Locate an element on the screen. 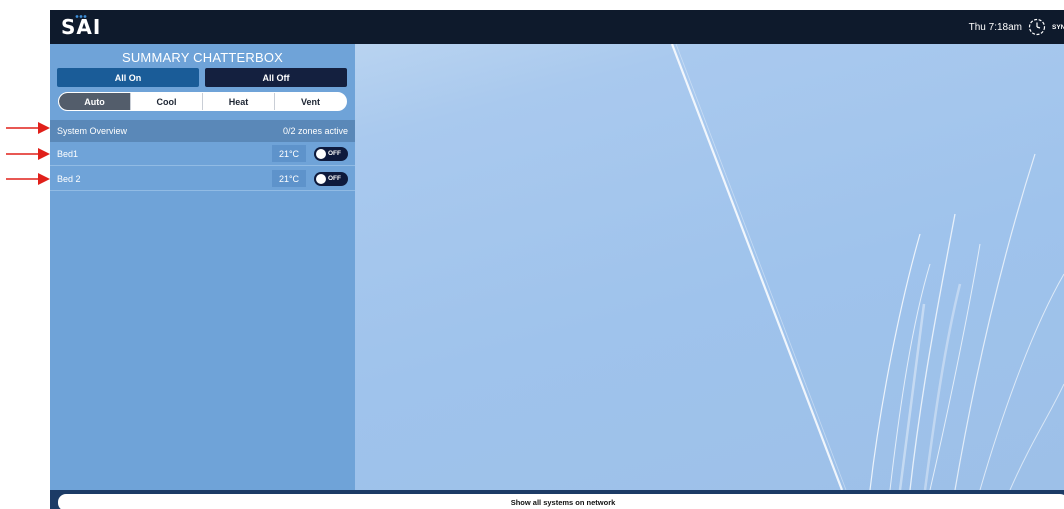 The image size is (1064, 509). footer-bar: Show all systems on network is located at coordinates (557, 499).